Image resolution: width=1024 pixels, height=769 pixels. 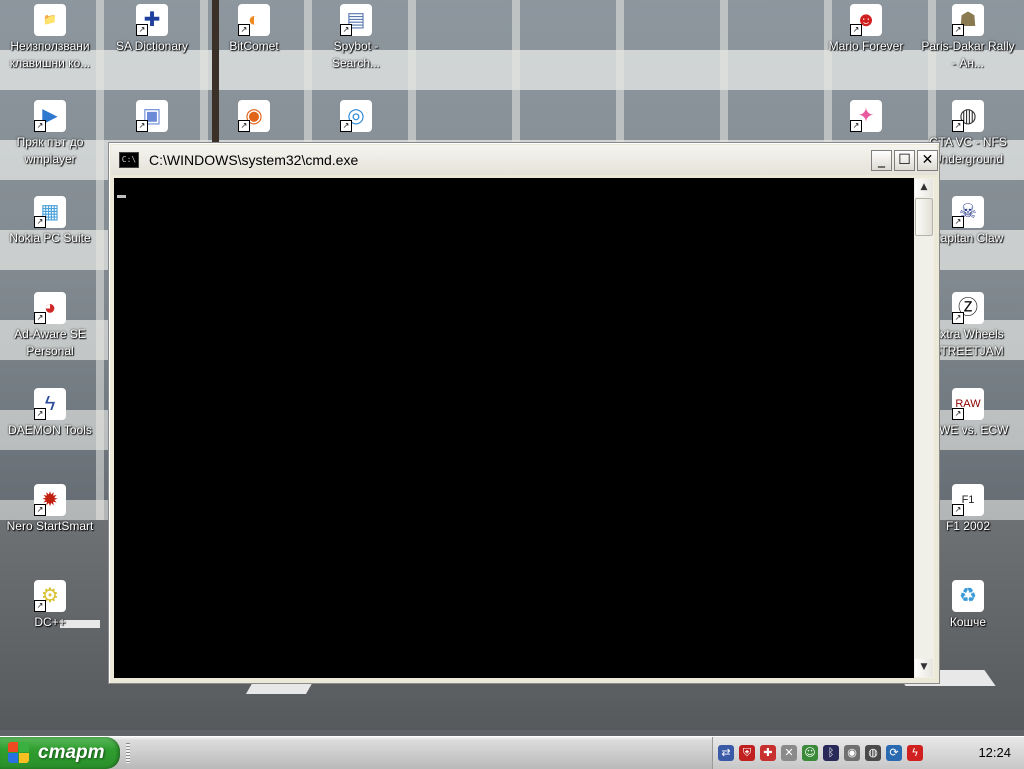 What do you see at coordinates (71, 752) in the screenshot?
I see `start-label: старт` at bounding box center [71, 752].